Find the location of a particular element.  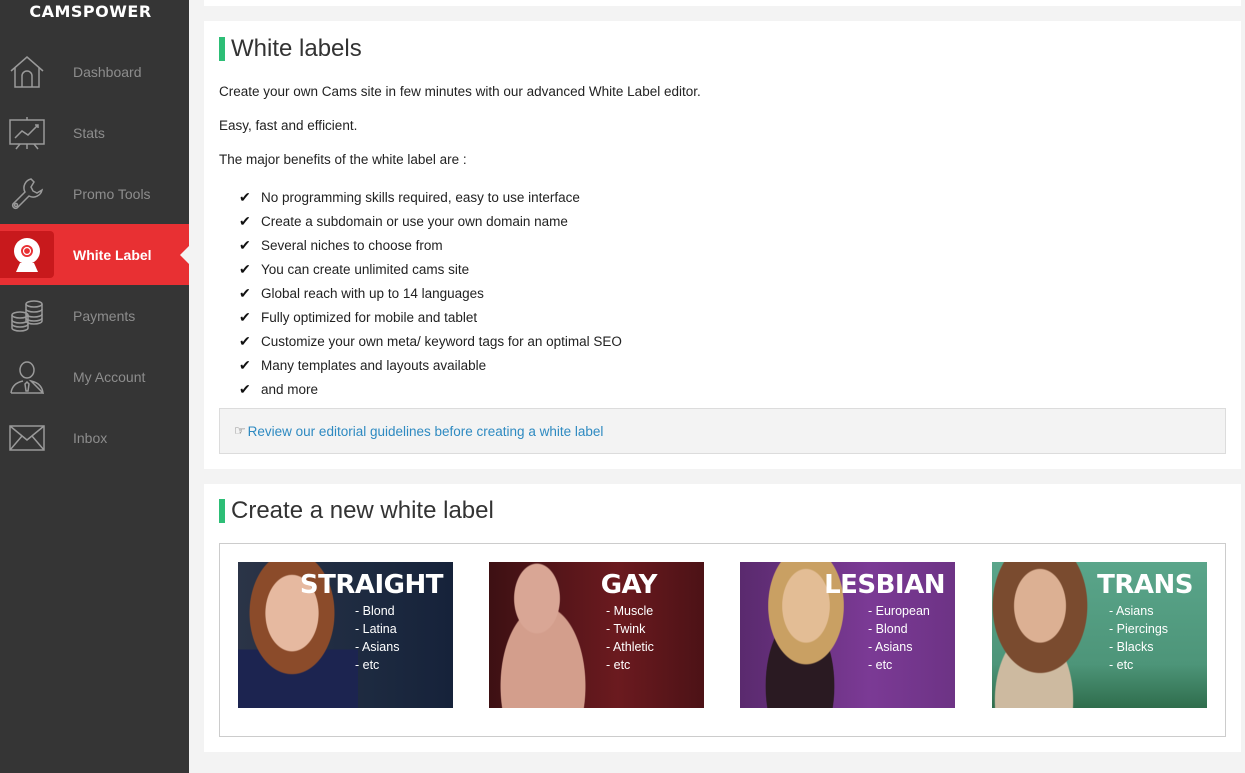

list-item: ✔ Fully optimized for mobile and tablet is located at coordinates (430, 317).